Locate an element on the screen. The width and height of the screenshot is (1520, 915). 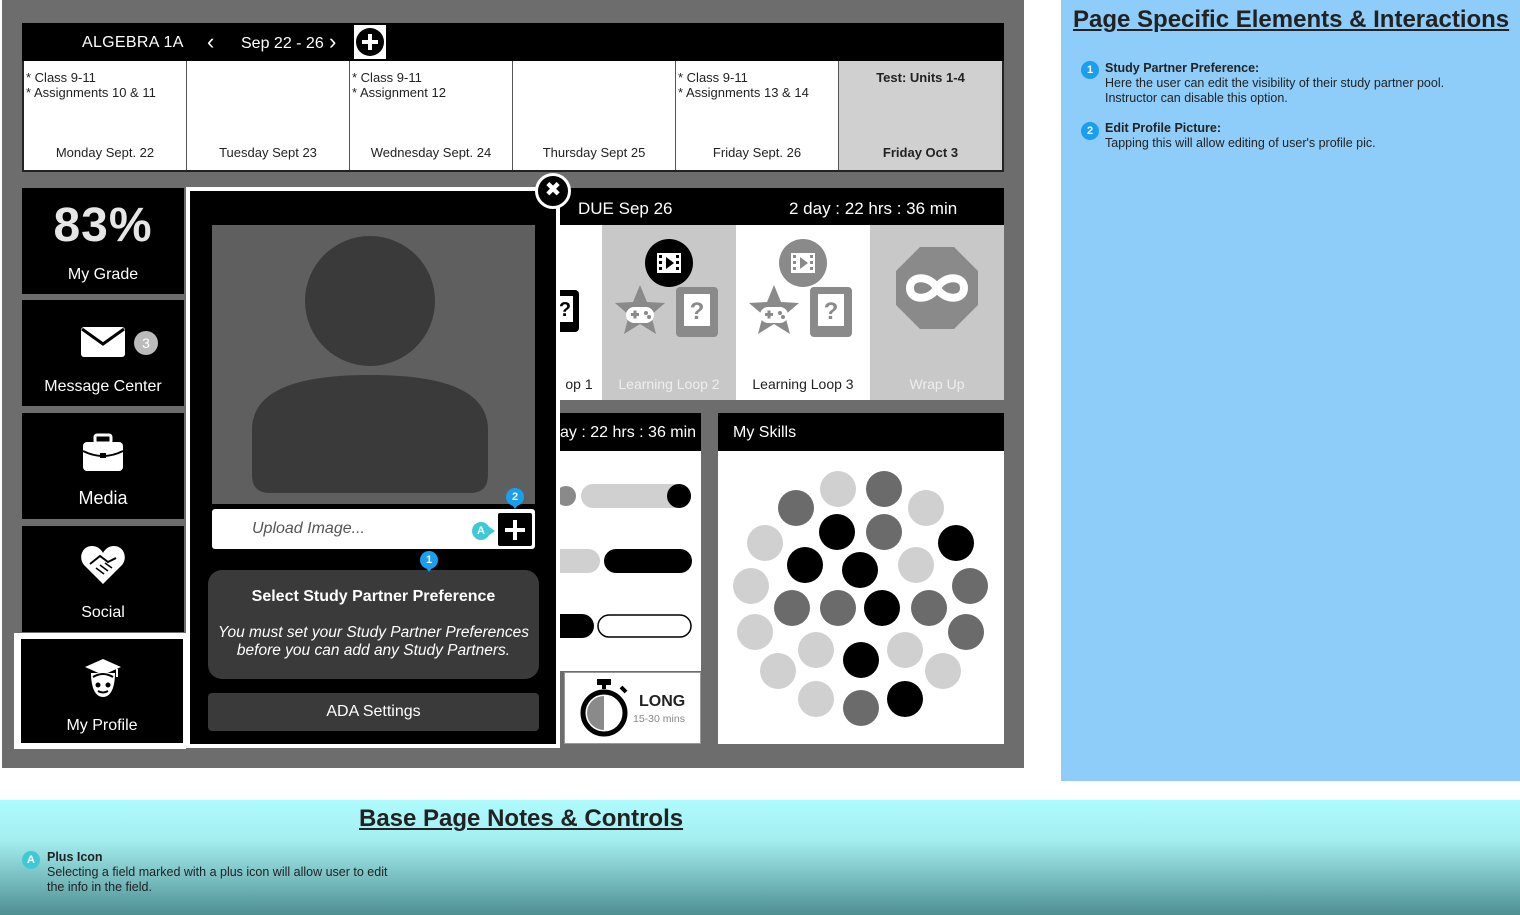
day-name: Tuesday Sept 23 is located at coordinates (268, 152).